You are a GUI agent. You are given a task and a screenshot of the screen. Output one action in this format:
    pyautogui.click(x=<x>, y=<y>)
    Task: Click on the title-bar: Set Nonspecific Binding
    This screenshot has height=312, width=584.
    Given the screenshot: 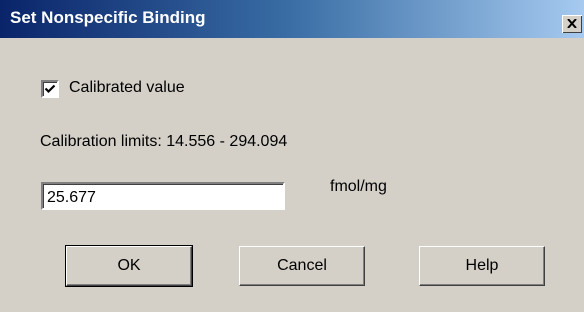 What is the action you would take?
    pyautogui.click(x=292, y=19)
    